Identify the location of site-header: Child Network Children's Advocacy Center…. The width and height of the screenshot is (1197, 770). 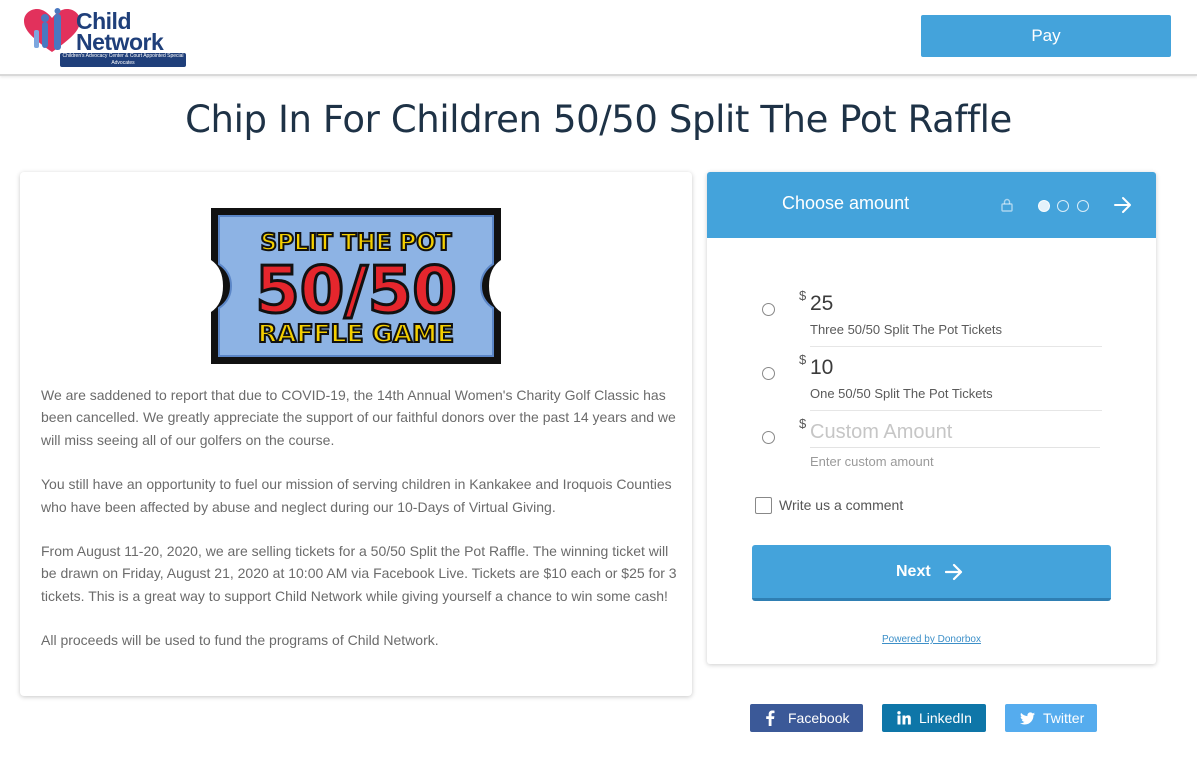
(598, 38).